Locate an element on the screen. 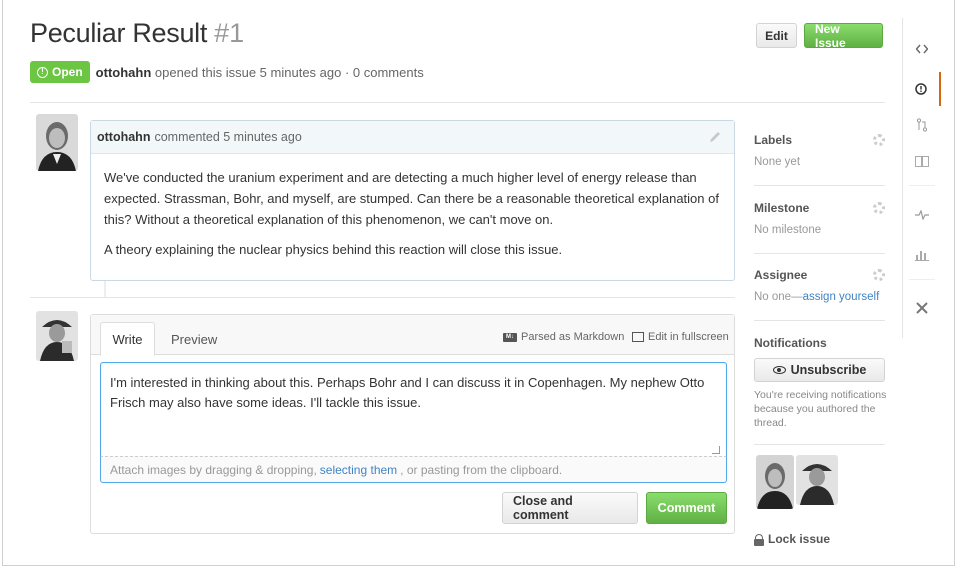 This screenshot has height=568, width=957. comment-meta: commented 5 minutes ago is located at coordinates (228, 137).